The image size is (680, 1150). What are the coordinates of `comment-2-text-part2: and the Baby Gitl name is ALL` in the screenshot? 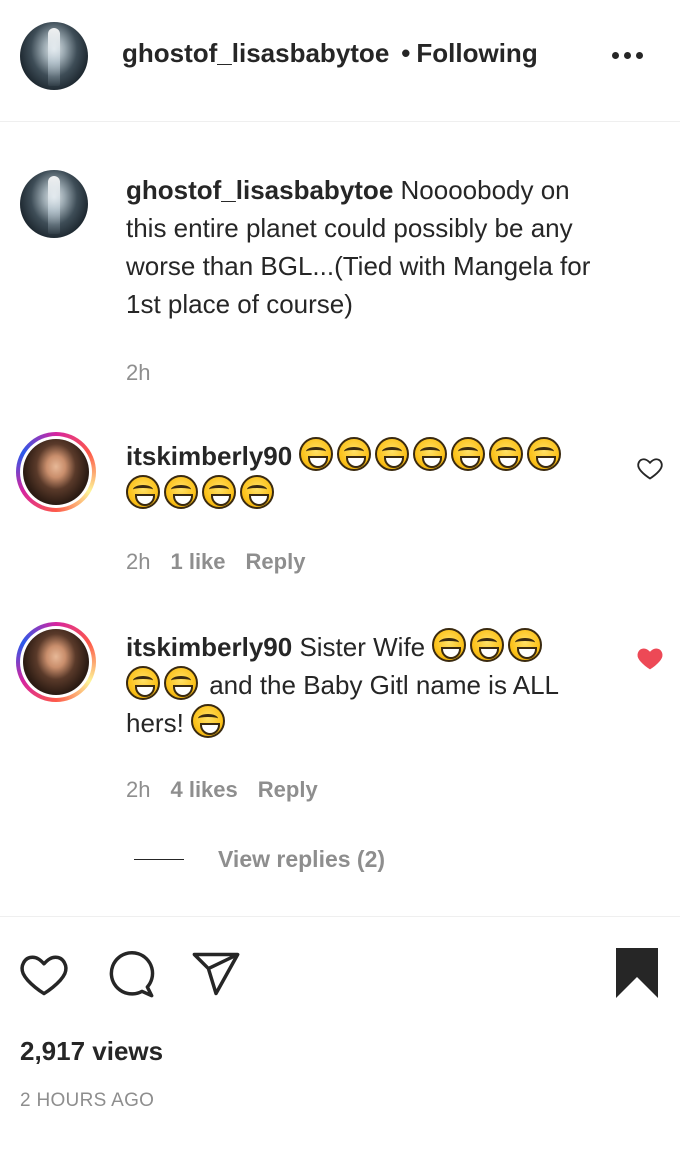 It's located at (380, 685).